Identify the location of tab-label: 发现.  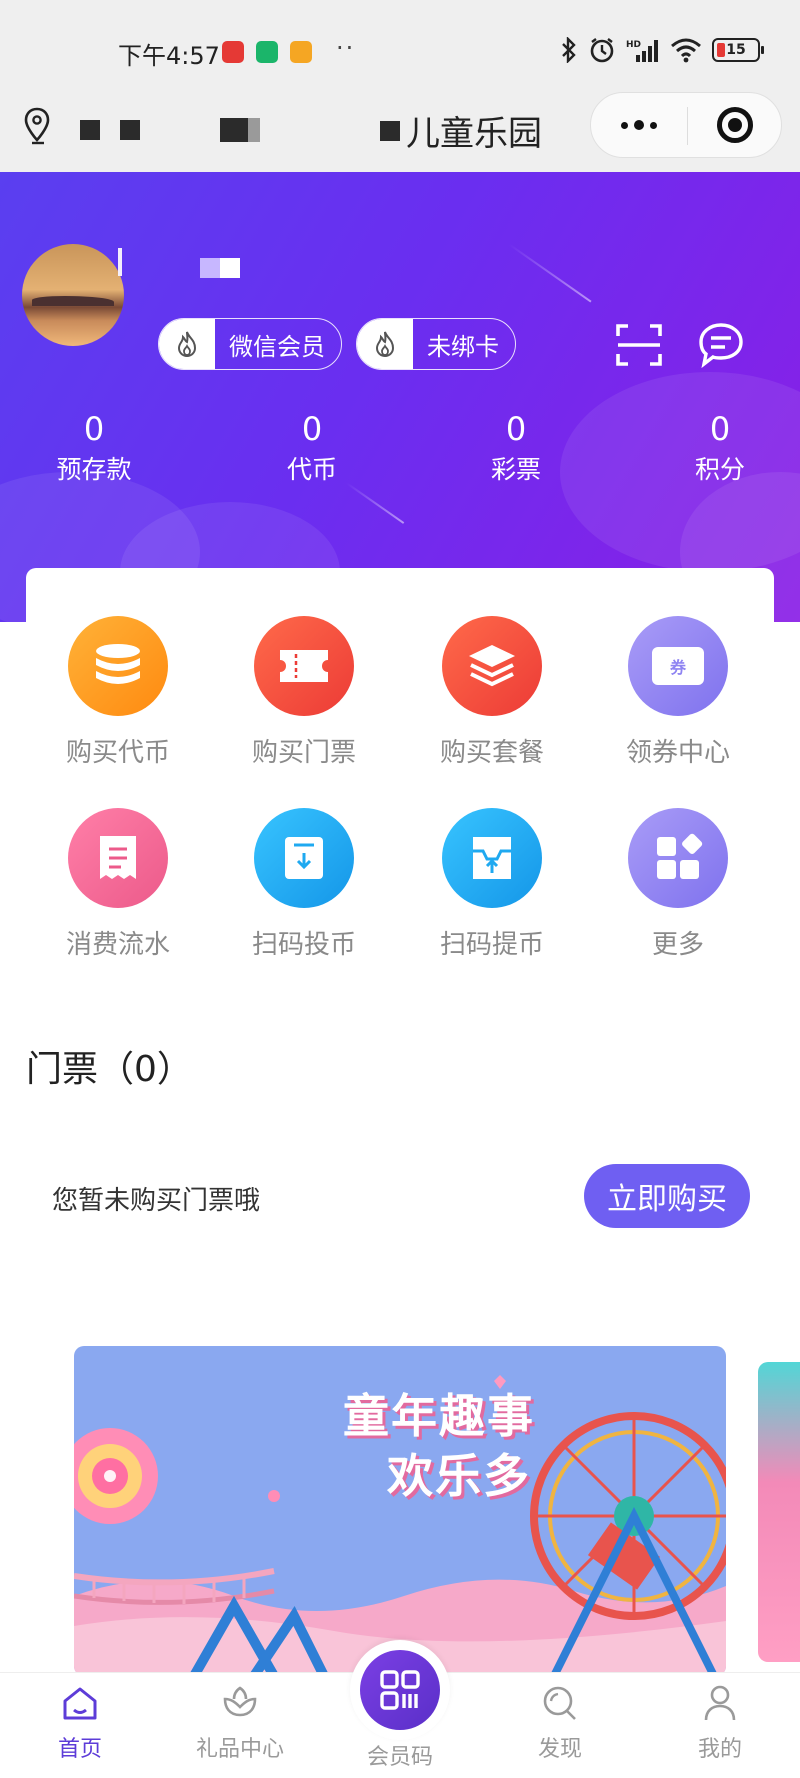
(559, 1749).